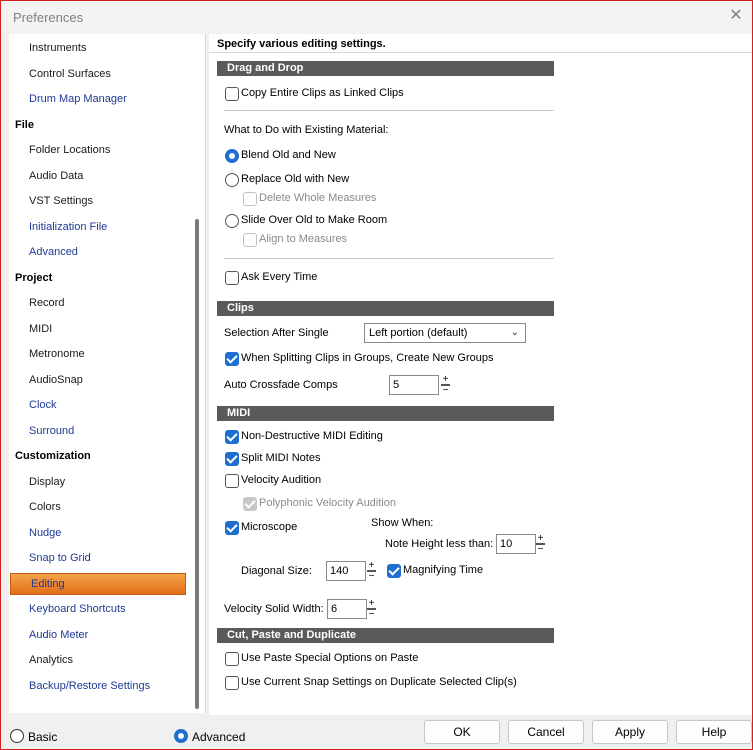 This screenshot has width=753, height=750. I want to click on sidebar-item-vst-settings: VST Settings, so click(107, 201).